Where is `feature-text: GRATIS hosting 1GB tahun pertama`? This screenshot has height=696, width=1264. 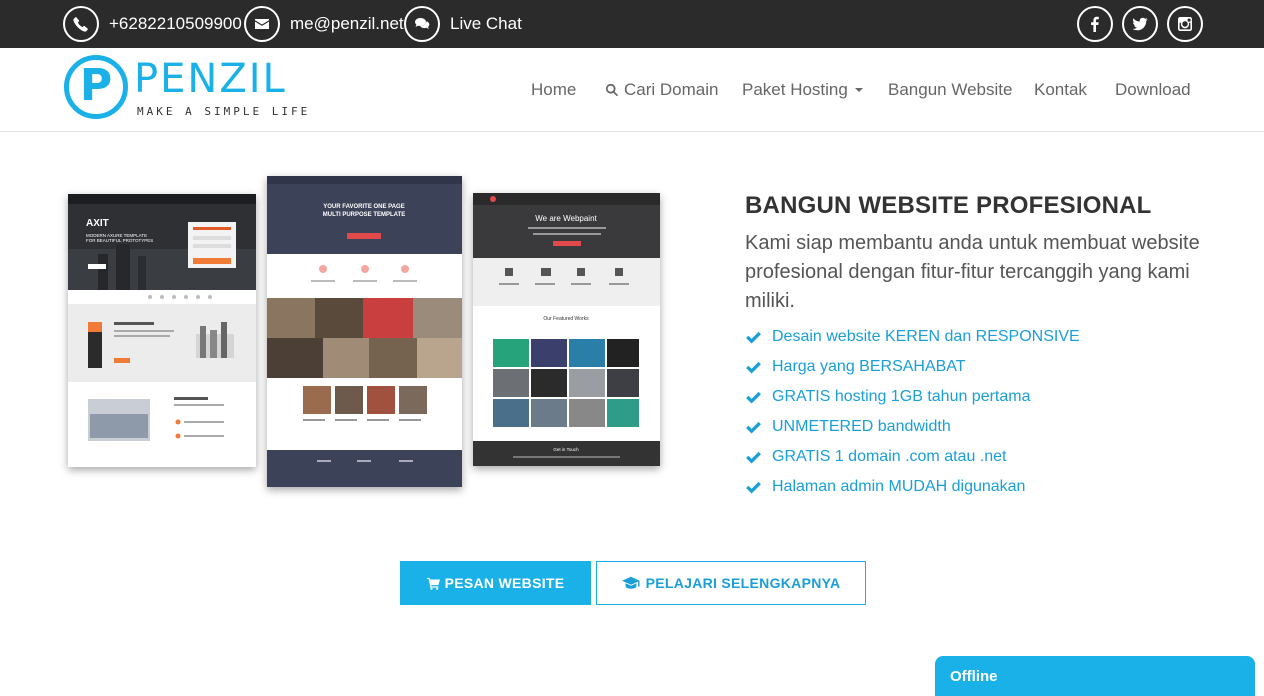 feature-text: GRATIS hosting 1GB tahun pertama is located at coordinates (901, 396).